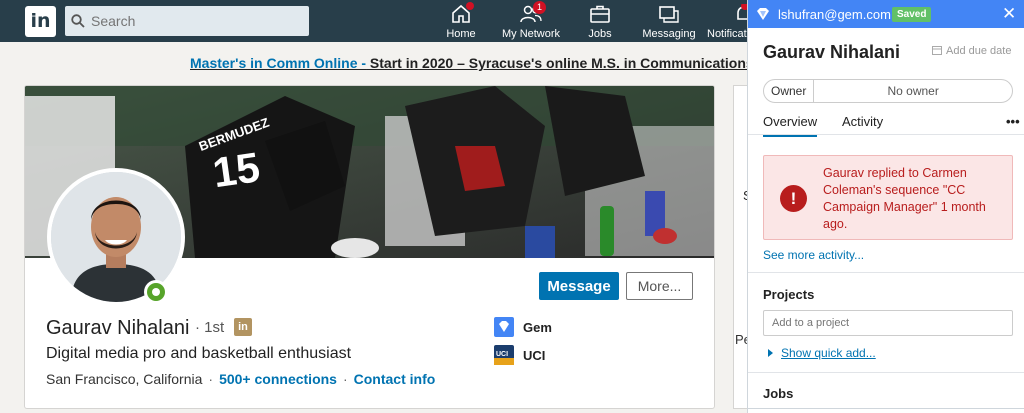  Describe the element at coordinates (537, 327) in the screenshot. I see `org-gem-name: Gem` at that location.